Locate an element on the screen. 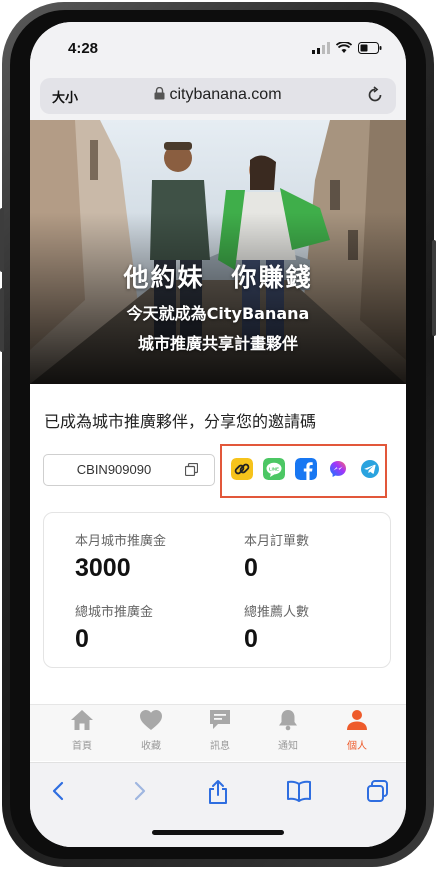  battery-icon is located at coordinates (370, 48).